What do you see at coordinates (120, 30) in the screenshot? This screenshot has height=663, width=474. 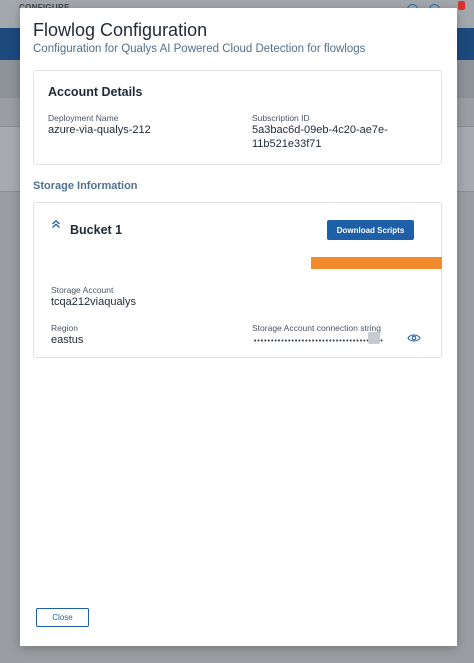 I see `modal-title: Flowlog Configuration` at bounding box center [120, 30].